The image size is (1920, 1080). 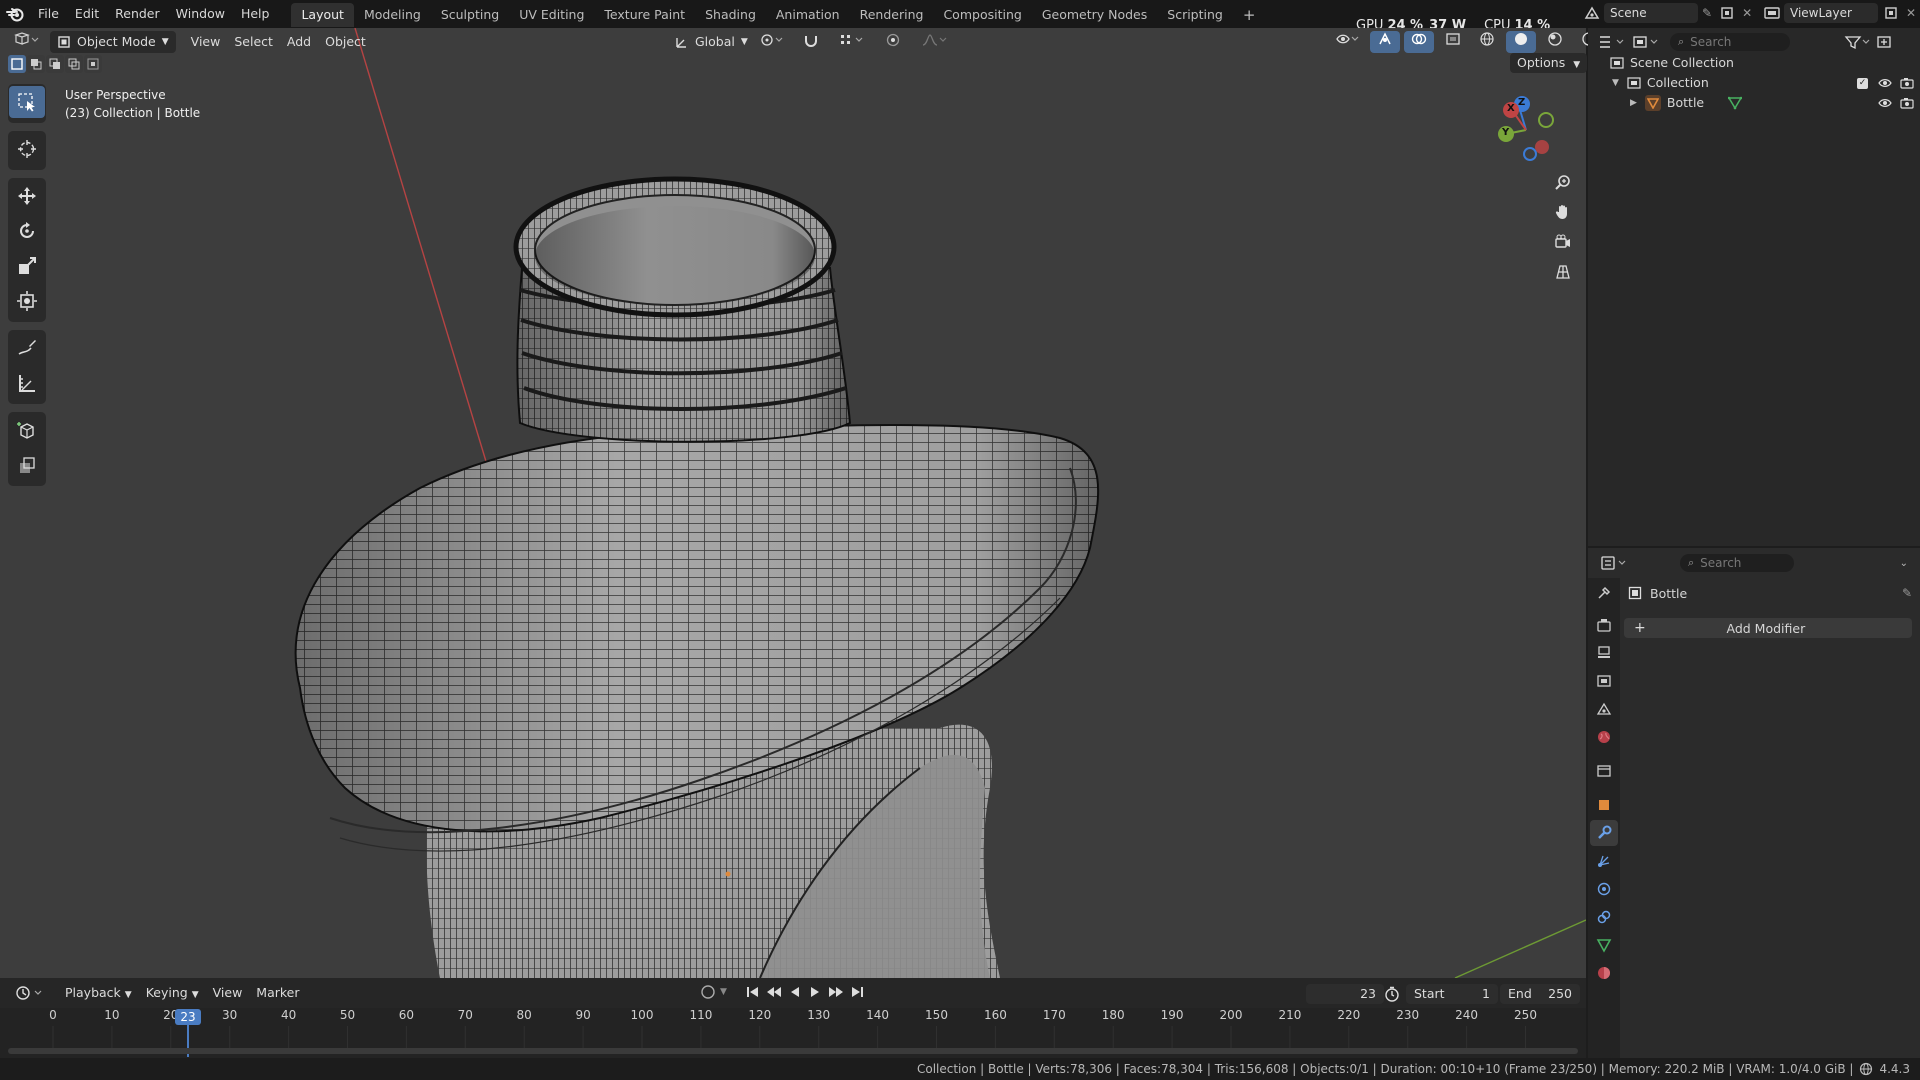 I want to click on xray-icon, so click(x=1453, y=42).